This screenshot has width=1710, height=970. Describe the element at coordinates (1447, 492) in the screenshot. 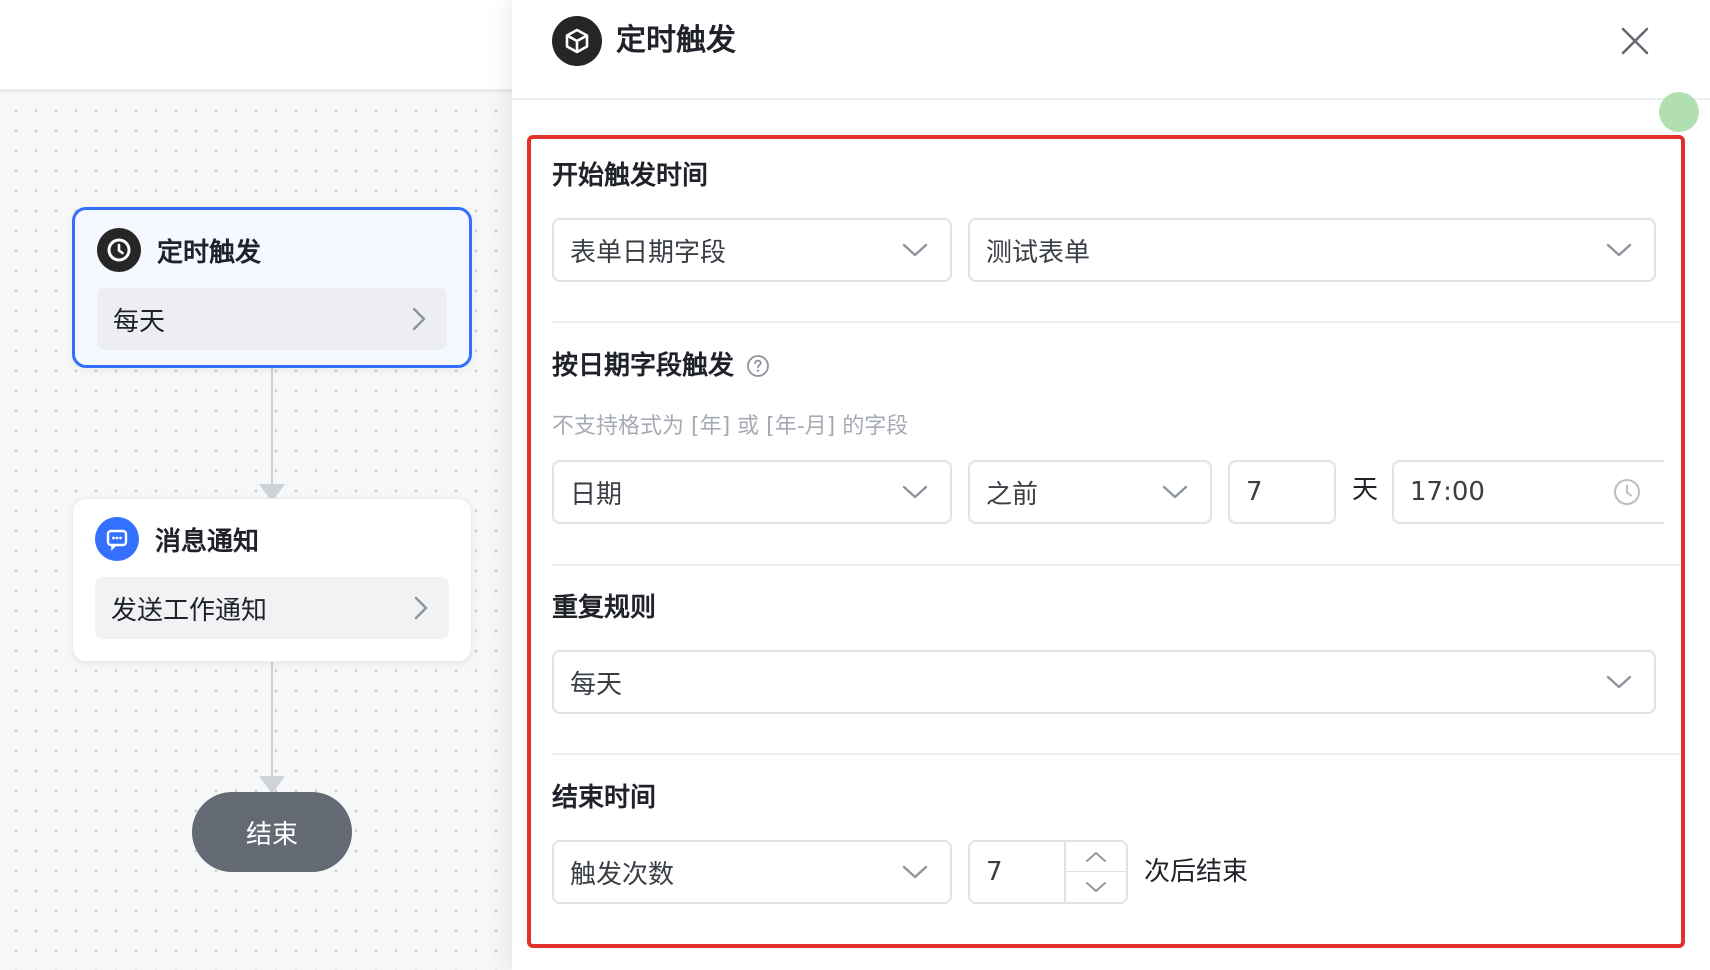

I see `input-value: 17:00` at that location.